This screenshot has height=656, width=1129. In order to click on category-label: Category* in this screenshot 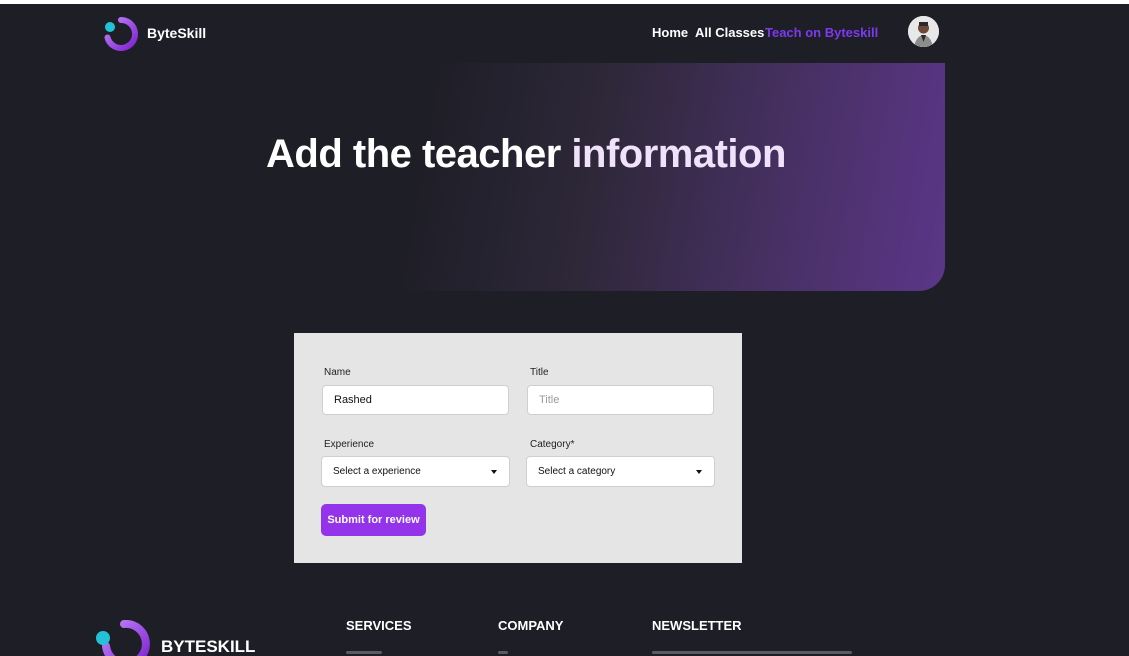, I will do `click(552, 444)`.